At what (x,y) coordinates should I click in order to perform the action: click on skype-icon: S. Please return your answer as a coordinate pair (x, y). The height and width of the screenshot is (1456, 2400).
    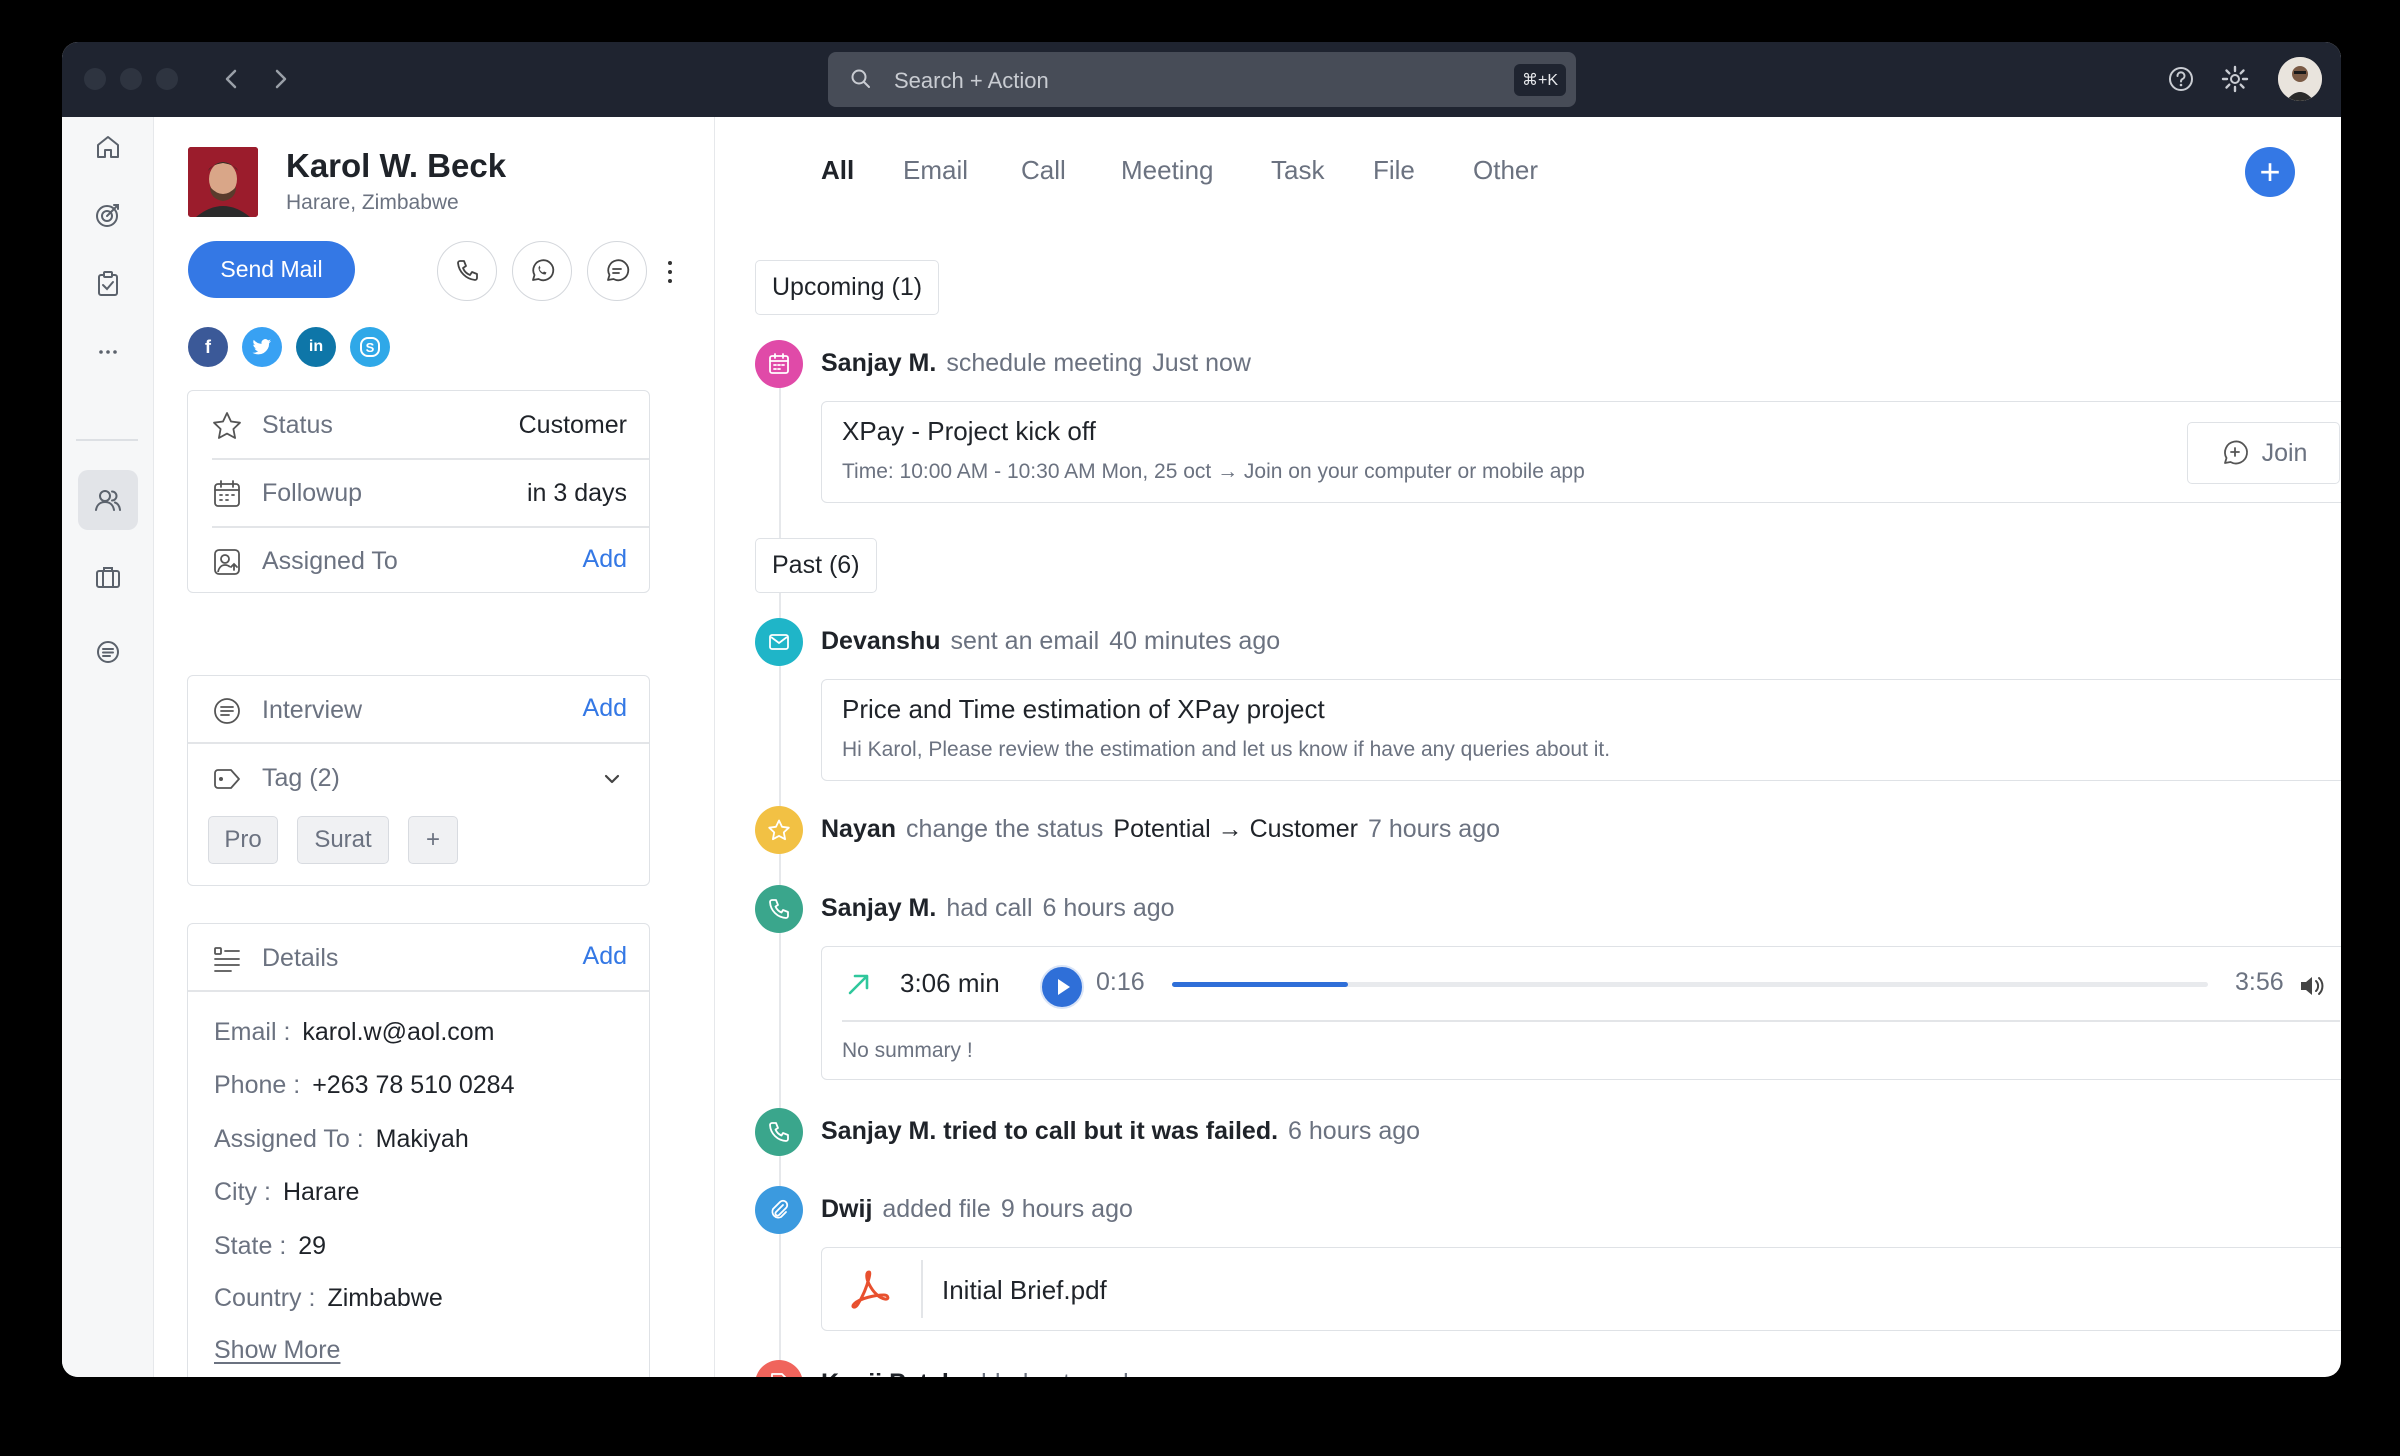
    Looking at the image, I should click on (370, 347).